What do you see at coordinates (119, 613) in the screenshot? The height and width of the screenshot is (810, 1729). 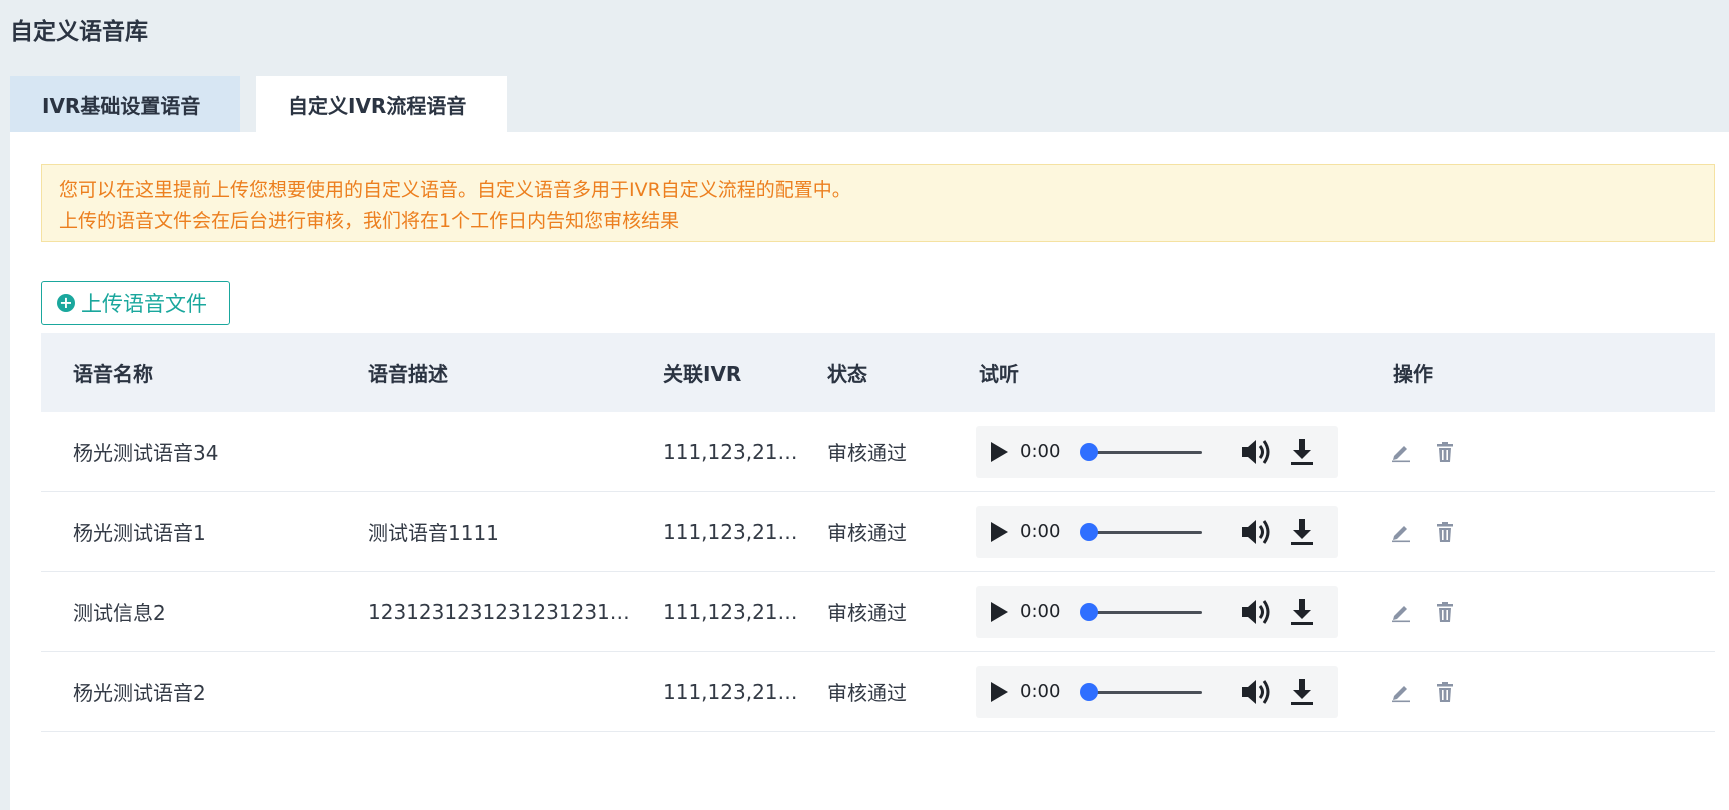 I see `voice-name: 测试信息2` at bounding box center [119, 613].